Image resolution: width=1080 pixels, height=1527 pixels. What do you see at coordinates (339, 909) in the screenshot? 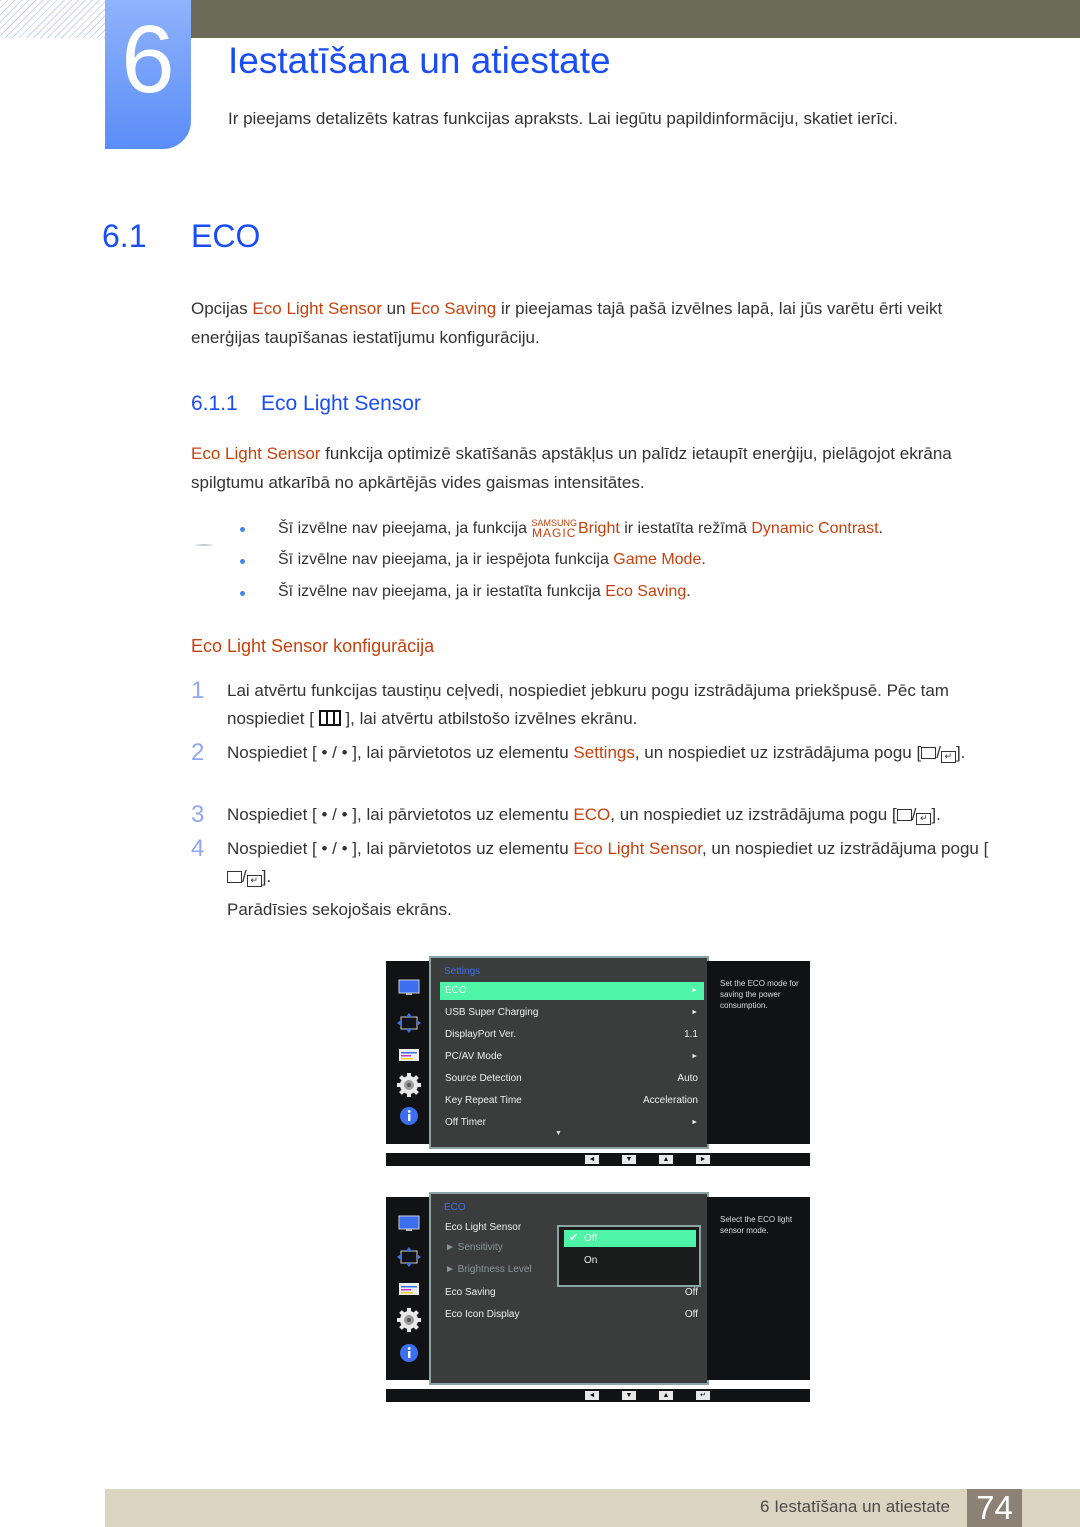
I see `result-text: Parādīsies sekojošais ekrāns.` at bounding box center [339, 909].